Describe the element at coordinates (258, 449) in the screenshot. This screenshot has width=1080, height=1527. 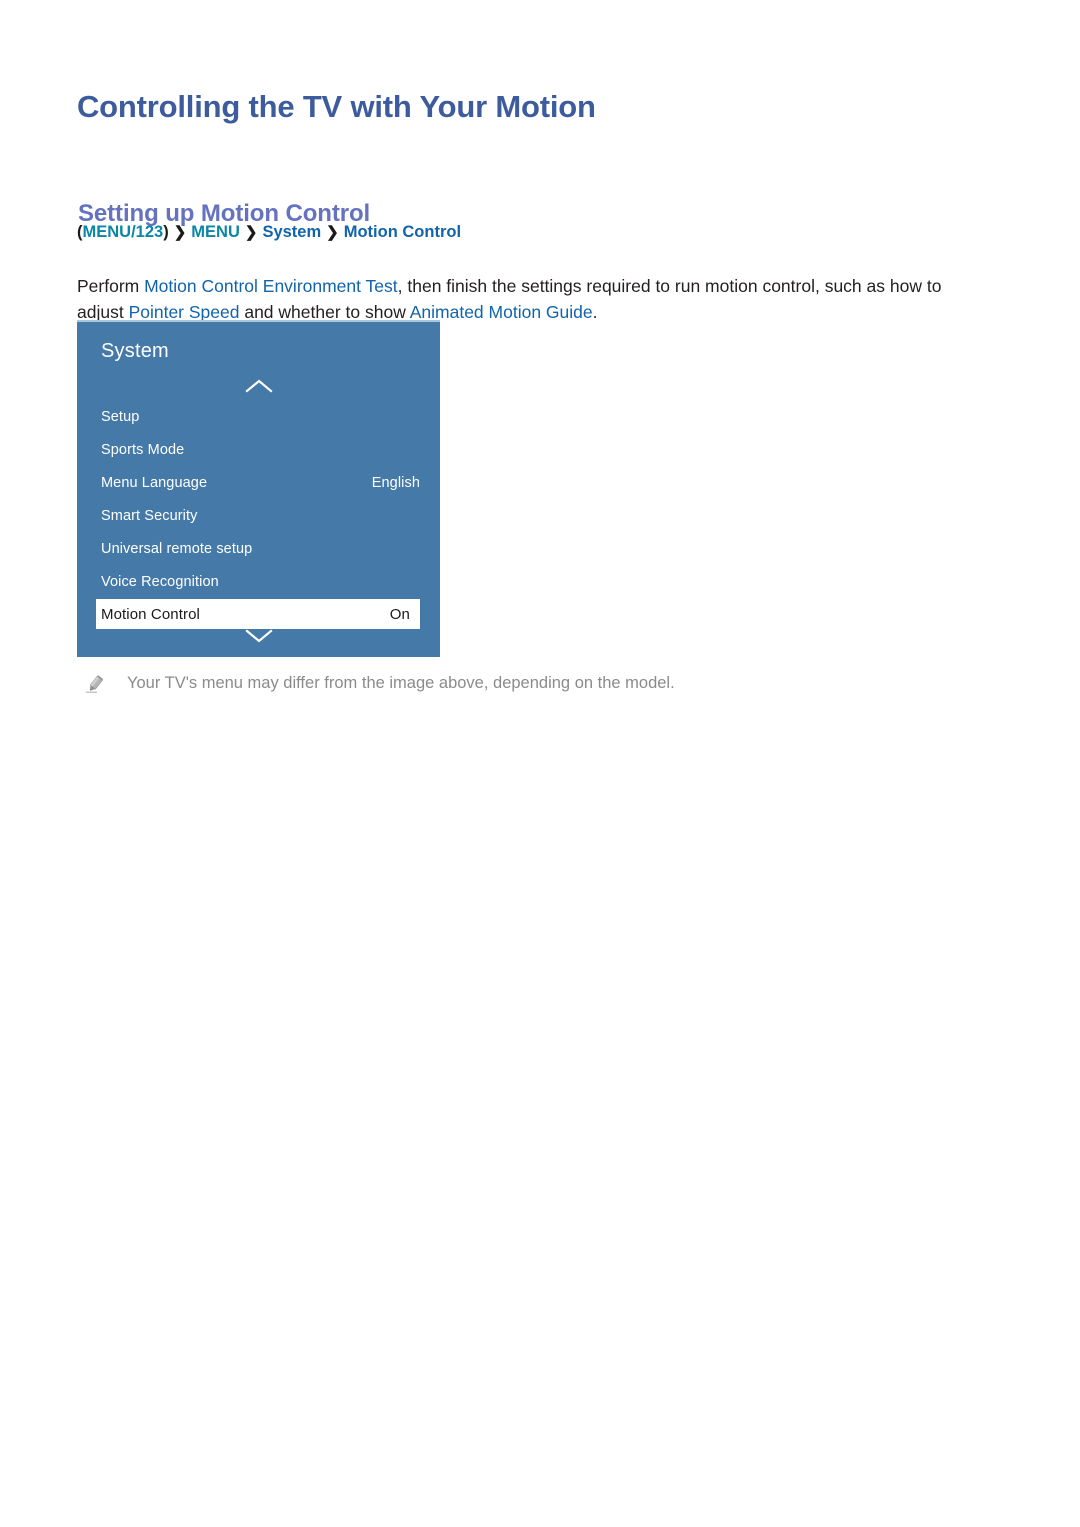
I see `tv-menu-item-sports-mode: Sports Mode` at that location.